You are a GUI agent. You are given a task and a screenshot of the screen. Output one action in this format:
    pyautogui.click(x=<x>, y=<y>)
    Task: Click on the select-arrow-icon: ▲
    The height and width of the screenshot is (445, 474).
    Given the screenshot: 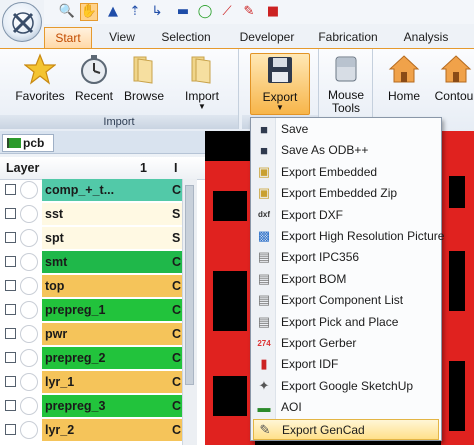 What is the action you would take?
    pyautogui.click(x=113, y=12)
    